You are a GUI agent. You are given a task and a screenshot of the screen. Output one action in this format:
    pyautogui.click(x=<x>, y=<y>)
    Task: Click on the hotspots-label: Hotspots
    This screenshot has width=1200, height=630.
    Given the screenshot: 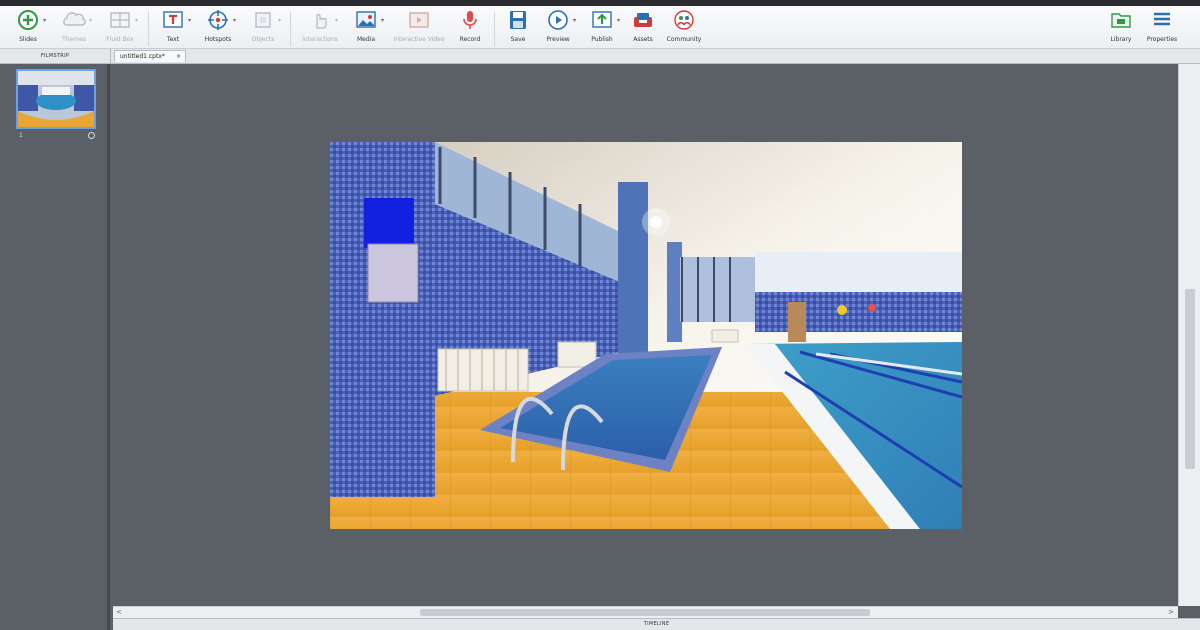 What is the action you would take?
    pyautogui.click(x=218, y=39)
    